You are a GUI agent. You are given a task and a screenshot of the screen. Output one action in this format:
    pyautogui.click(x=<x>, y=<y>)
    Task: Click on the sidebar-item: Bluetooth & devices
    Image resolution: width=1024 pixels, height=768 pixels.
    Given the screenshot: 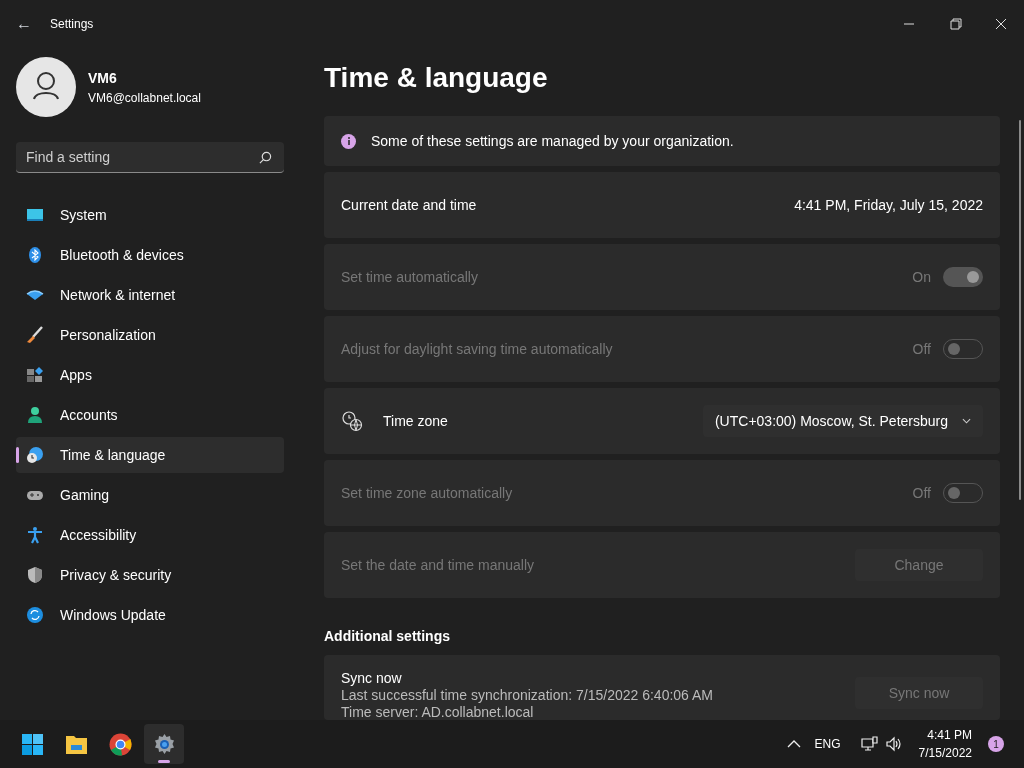 What is the action you would take?
    pyautogui.click(x=150, y=255)
    